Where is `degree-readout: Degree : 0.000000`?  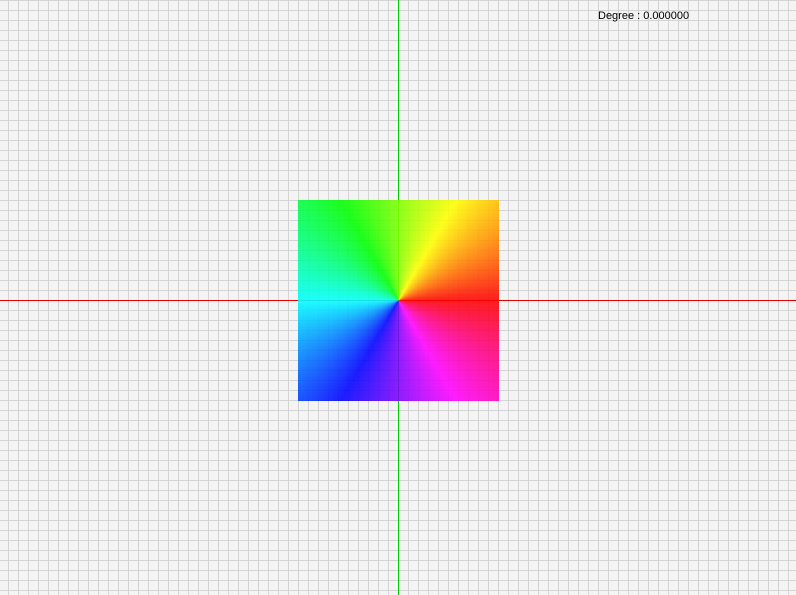
degree-readout: Degree : 0.000000 is located at coordinates (643, 16).